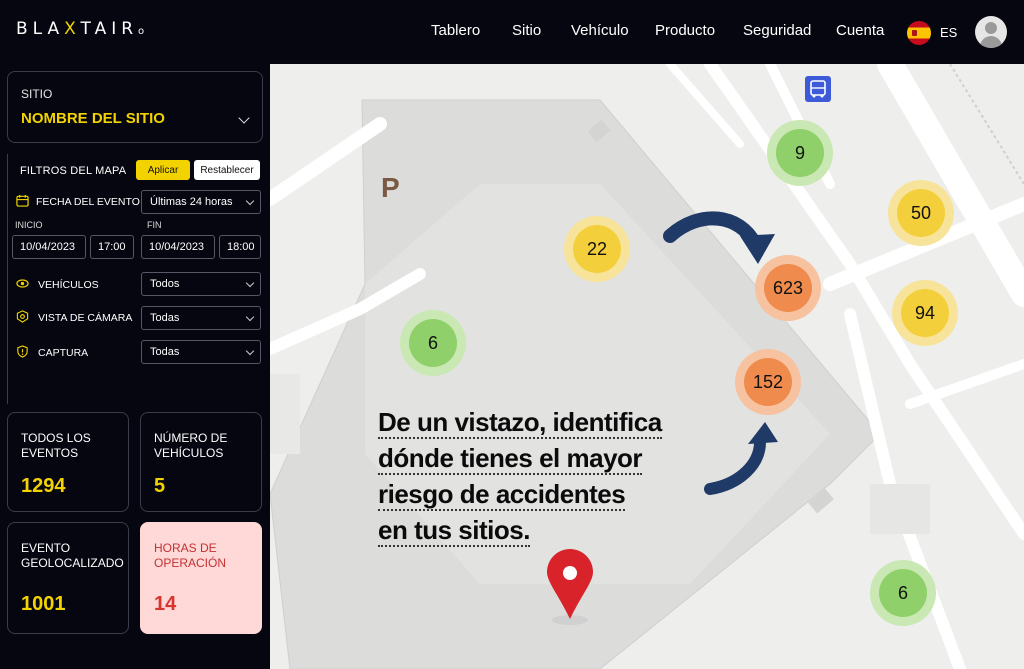  I want to click on cluster-count: 22, so click(597, 249).